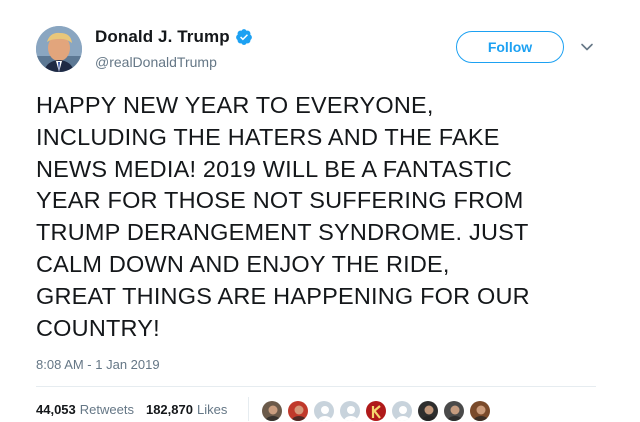  I want to click on likes-stat: 182,870 Likes, so click(186, 409).